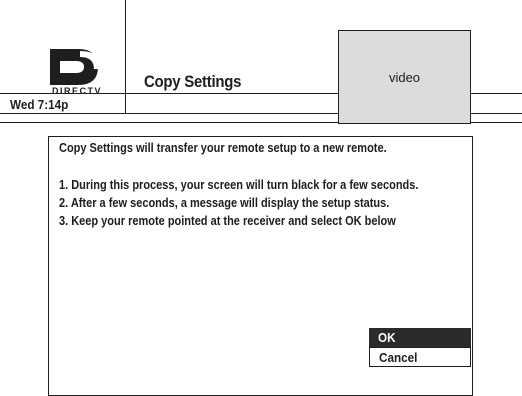 This screenshot has width=522, height=396. I want to click on video-label: video, so click(404, 77).